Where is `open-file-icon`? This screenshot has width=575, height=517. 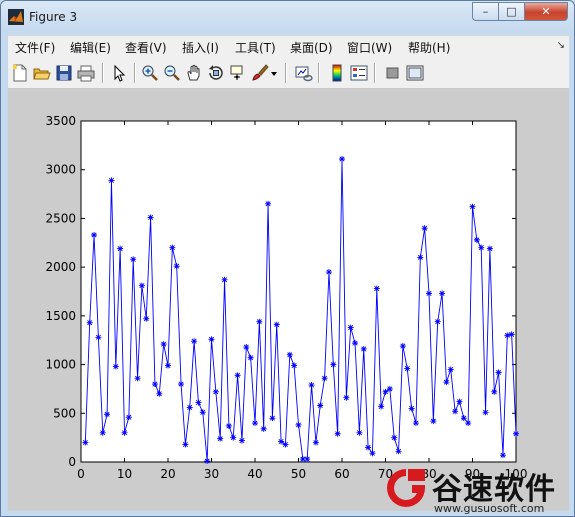 open-file-icon is located at coordinates (42, 73).